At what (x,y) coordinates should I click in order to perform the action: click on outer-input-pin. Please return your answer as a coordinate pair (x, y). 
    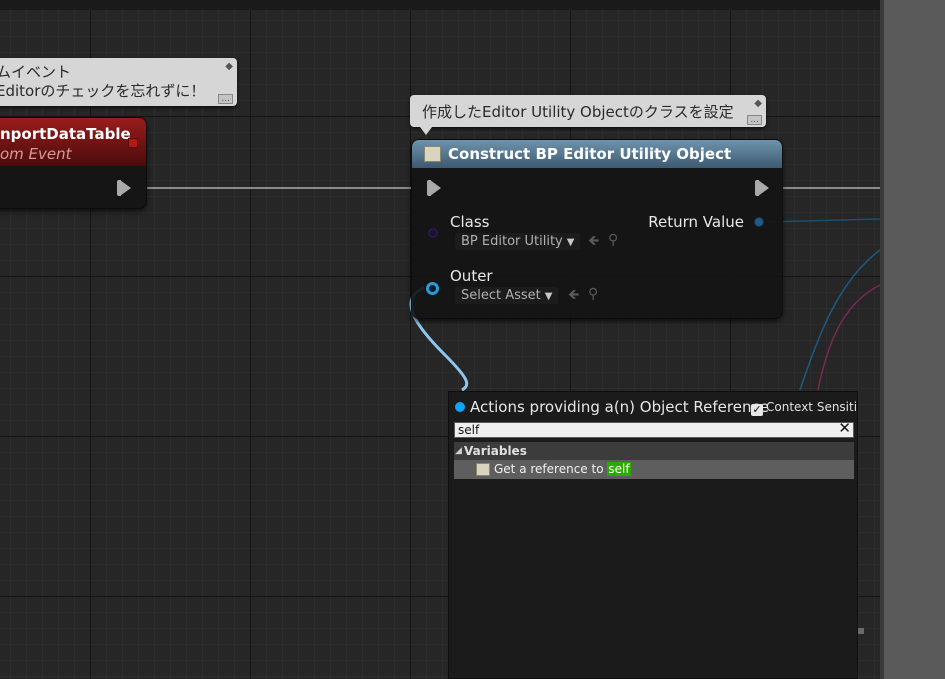
    Looking at the image, I should click on (432, 288).